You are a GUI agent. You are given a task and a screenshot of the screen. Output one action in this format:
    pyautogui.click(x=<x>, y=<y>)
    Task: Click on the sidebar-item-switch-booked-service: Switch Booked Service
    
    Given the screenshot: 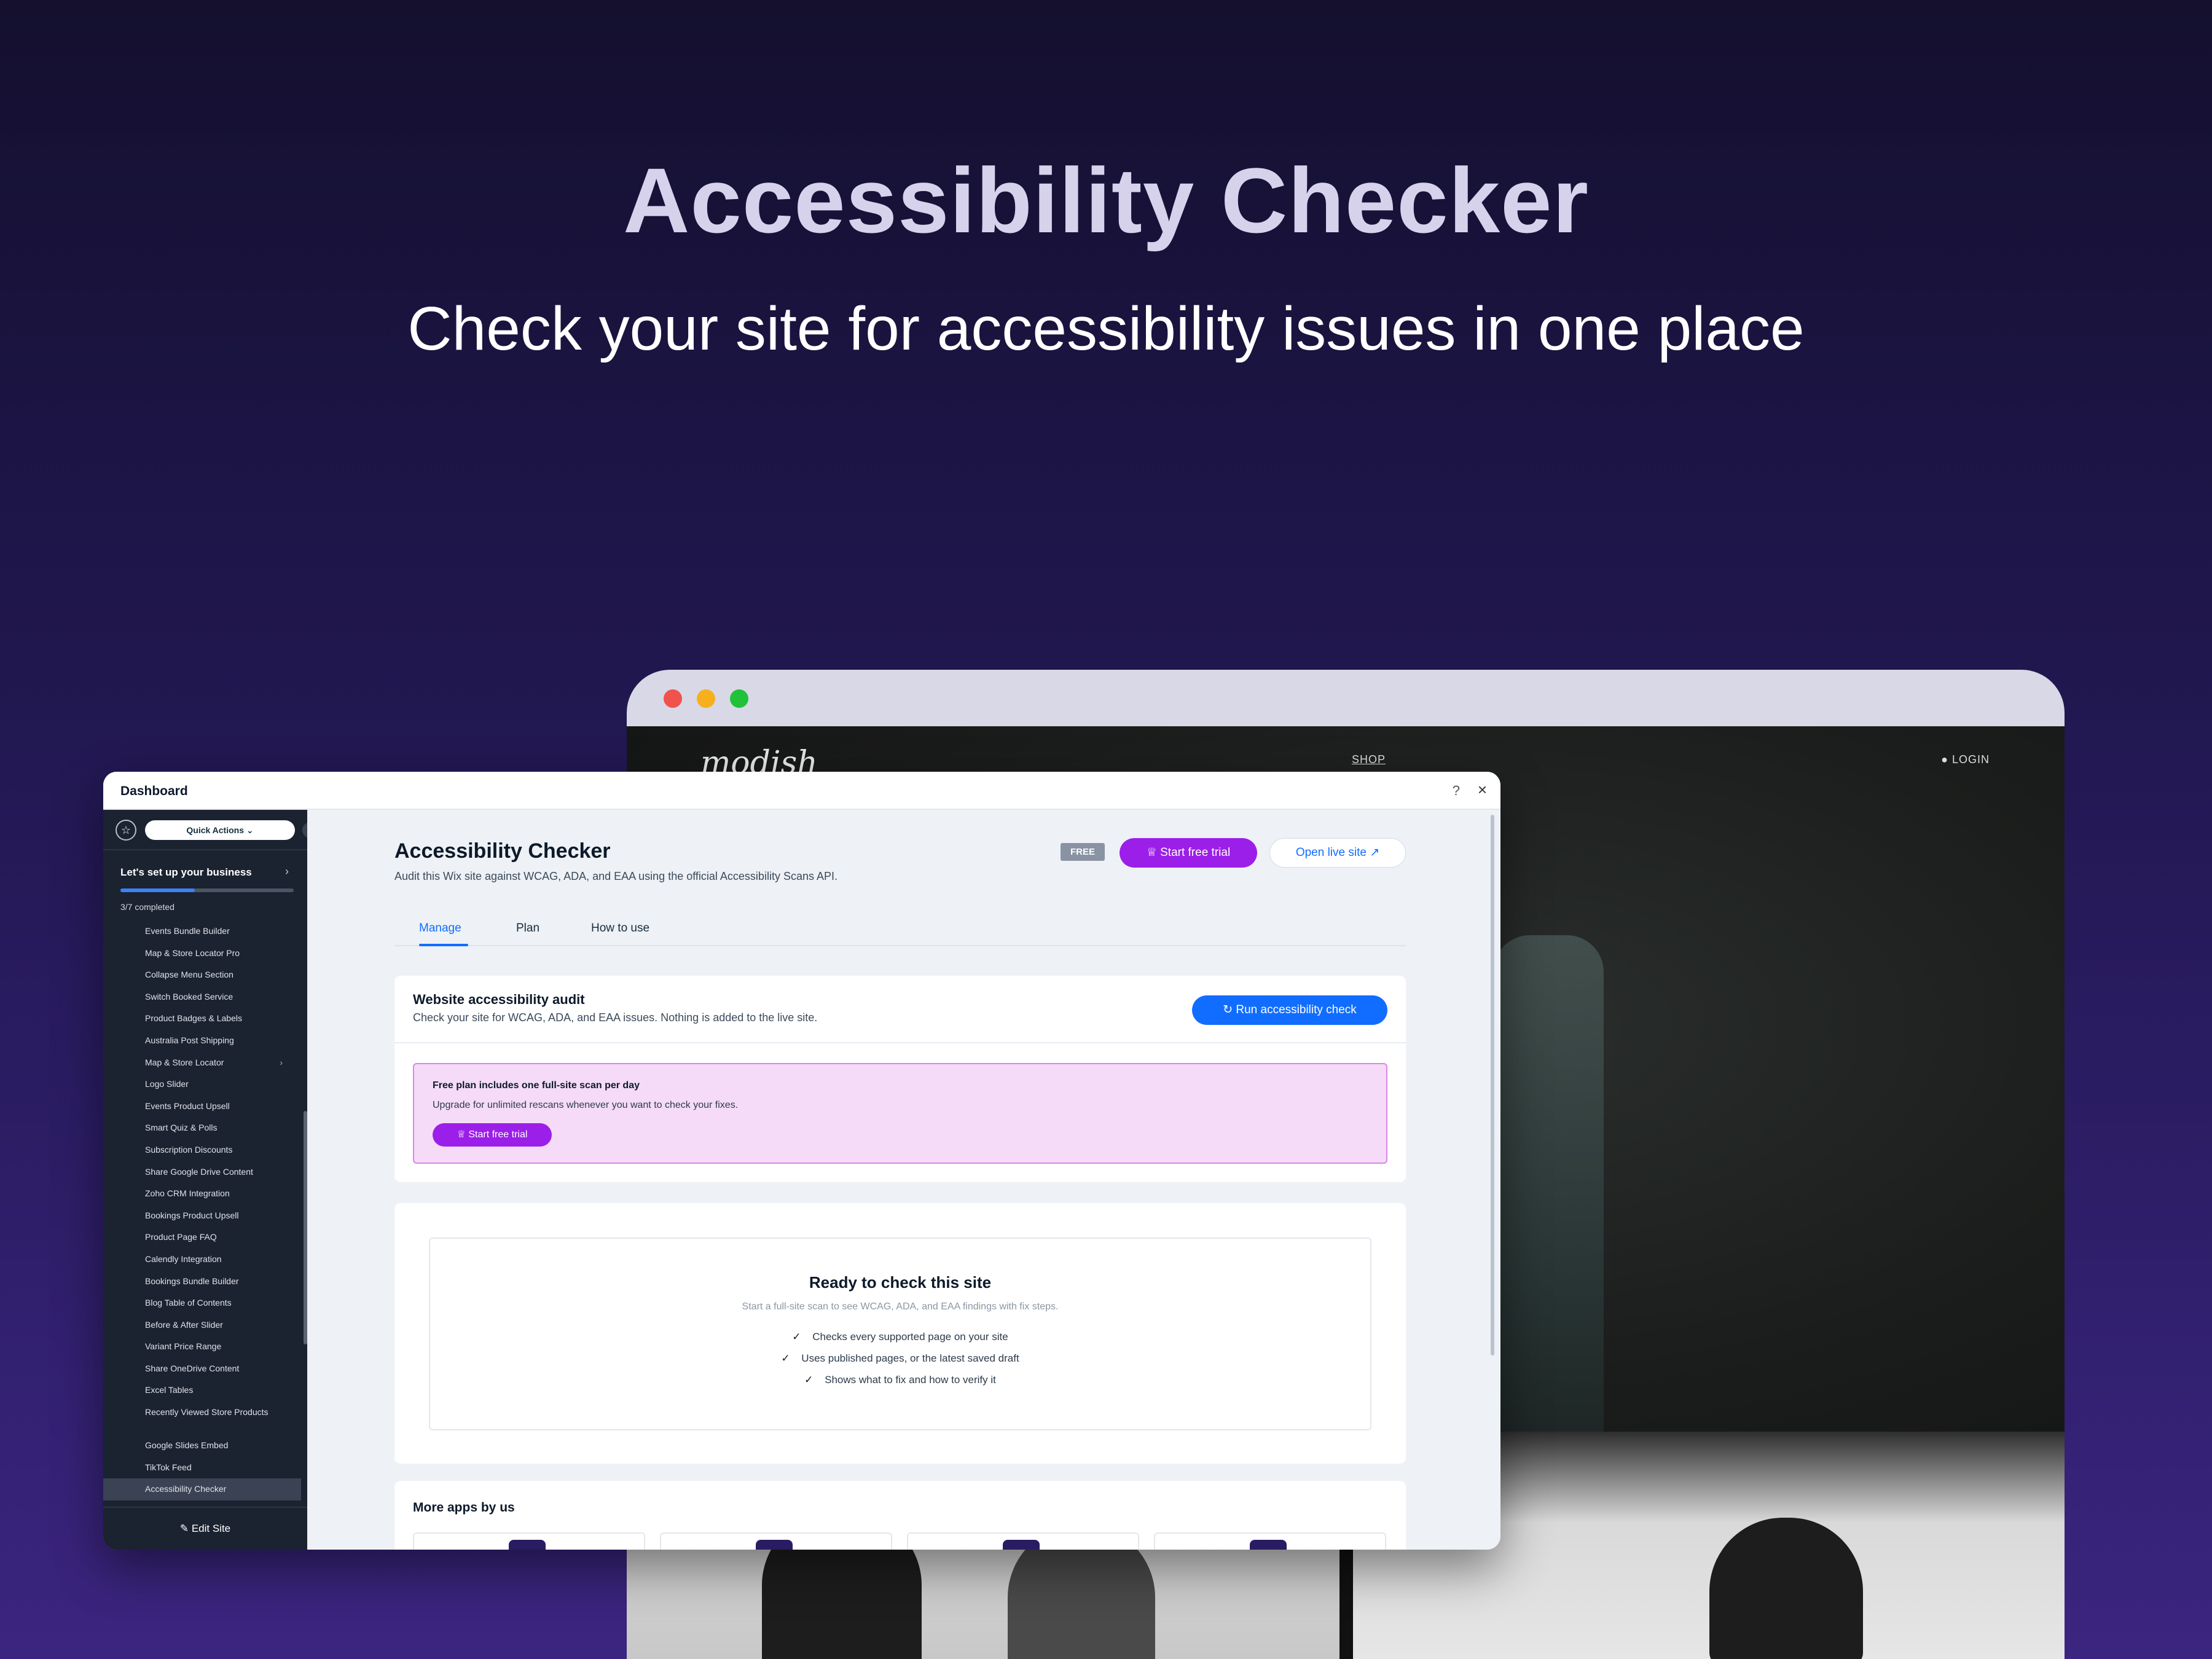 What is the action you would take?
    pyautogui.click(x=205, y=997)
    